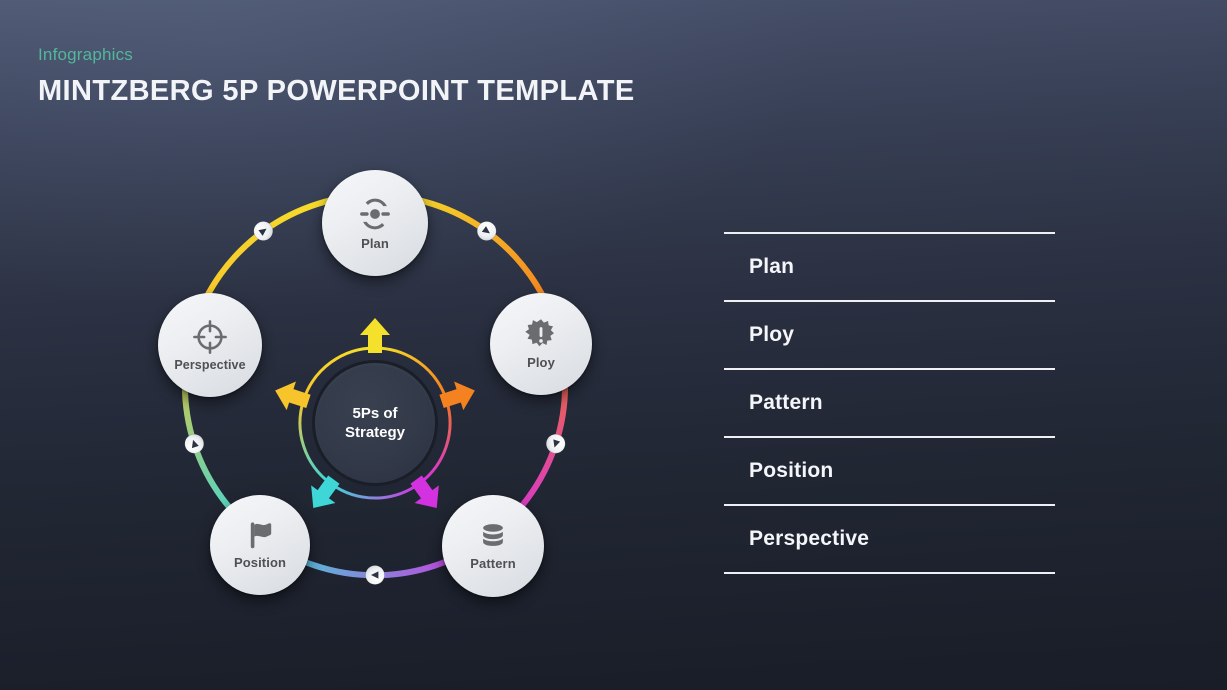 The height and width of the screenshot is (690, 1227). What do you see at coordinates (210, 337) in the screenshot?
I see `crosshair-icon` at bounding box center [210, 337].